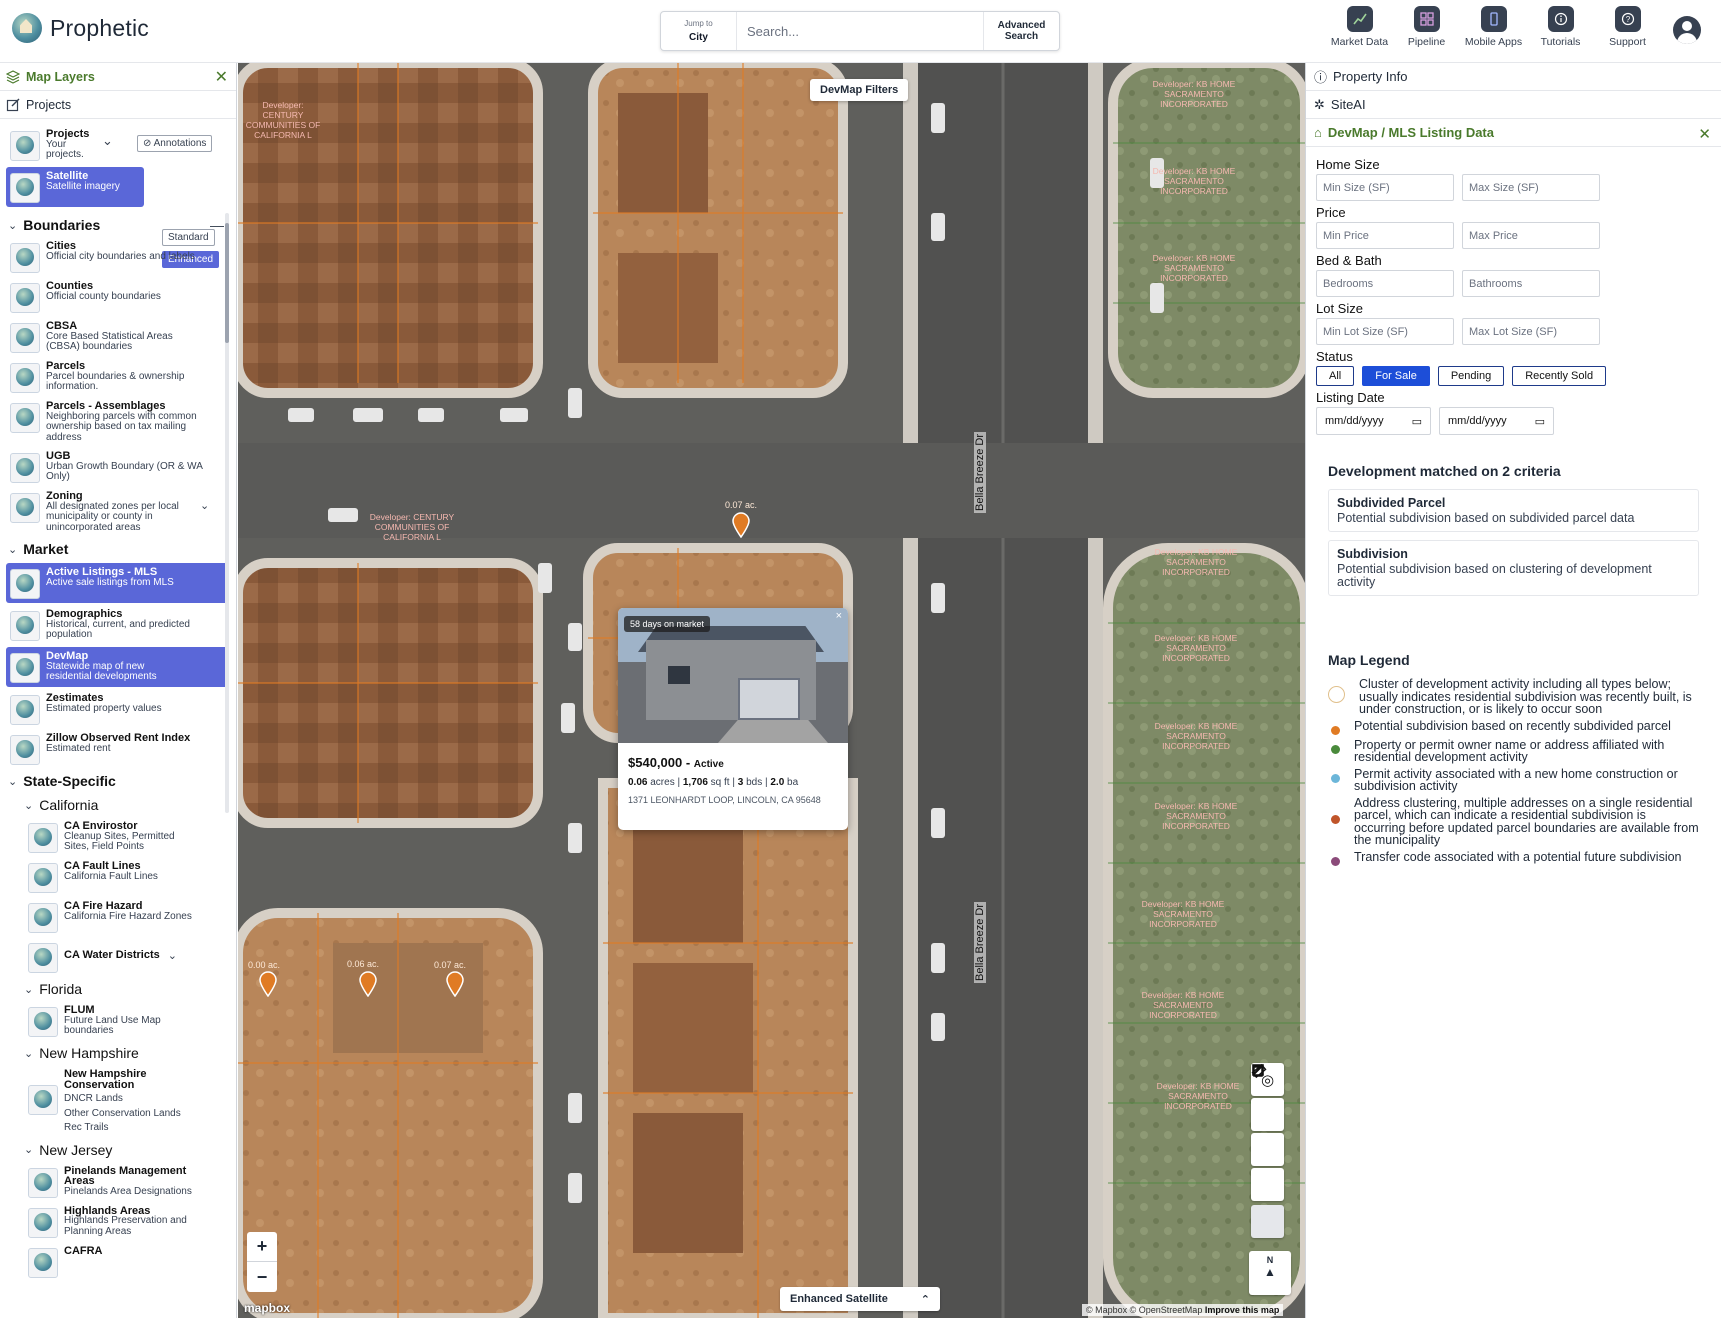  Describe the element at coordinates (860, 31) in the screenshot. I see `search-input` at that location.